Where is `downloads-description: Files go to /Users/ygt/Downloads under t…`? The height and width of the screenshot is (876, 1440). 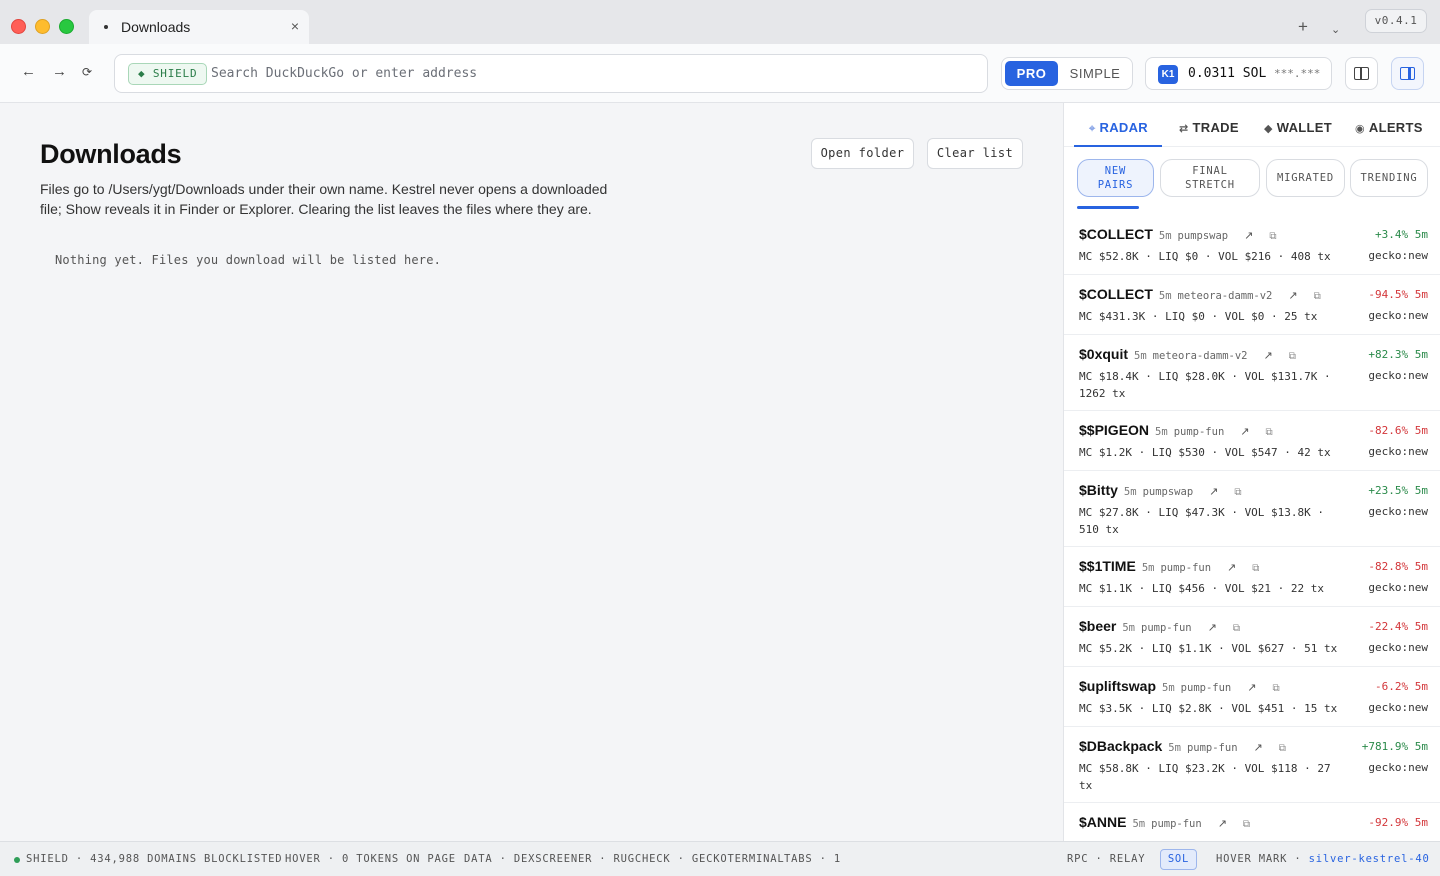 downloads-description: Files go to /Users/ygt/Downloads under t… is located at coordinates (324, 199).